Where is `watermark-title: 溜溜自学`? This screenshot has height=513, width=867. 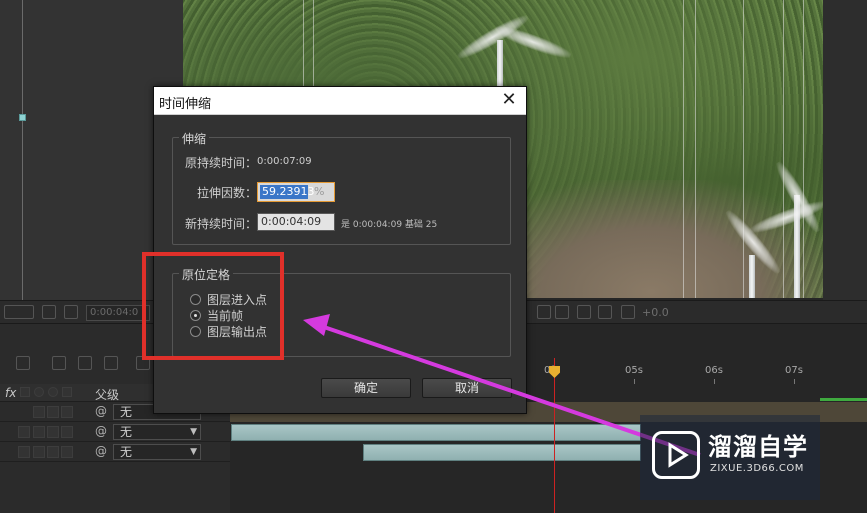
watermark-title: 溜溜自学 is located at coordinates (758, 447).